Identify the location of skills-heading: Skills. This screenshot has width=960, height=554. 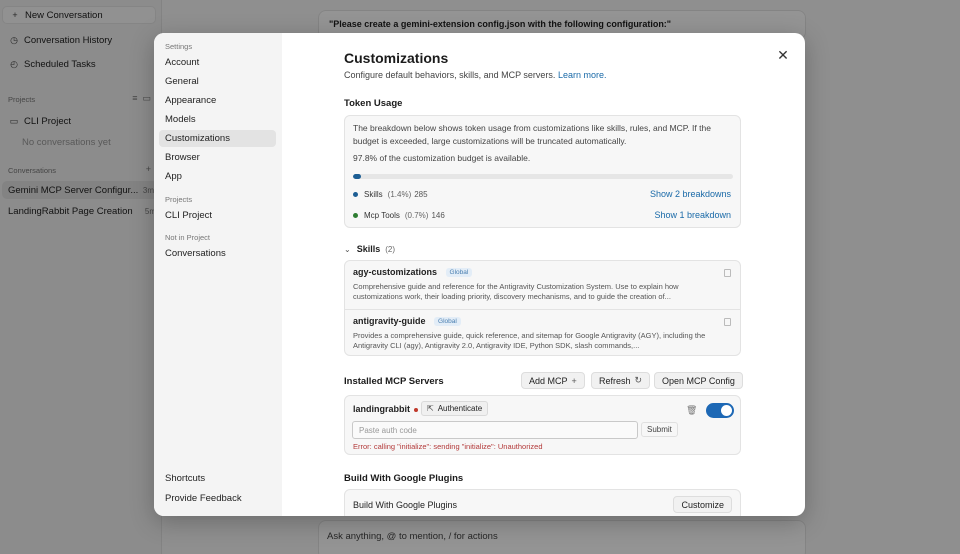
(368, 249).